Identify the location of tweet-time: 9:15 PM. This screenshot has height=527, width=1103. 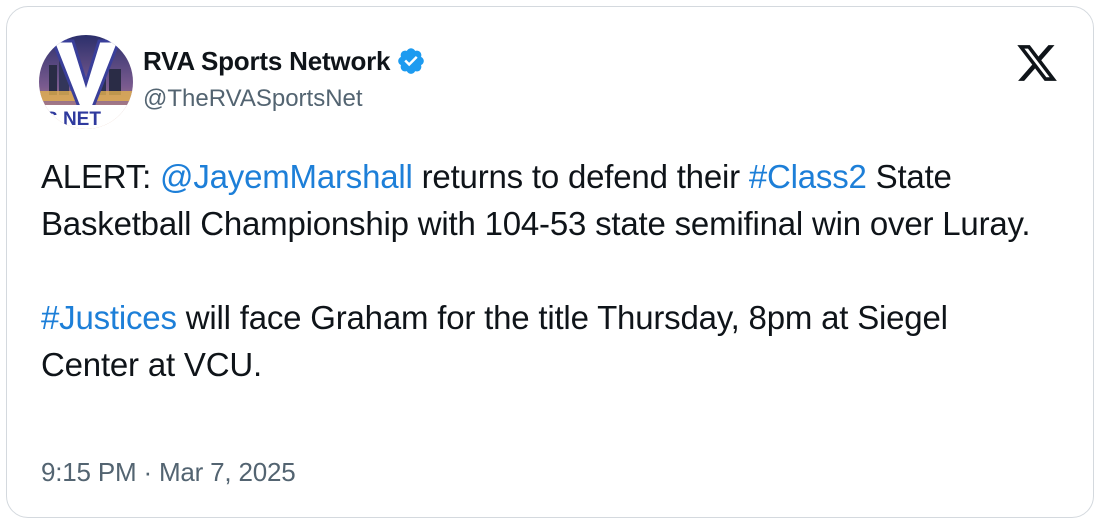
(89, 472).